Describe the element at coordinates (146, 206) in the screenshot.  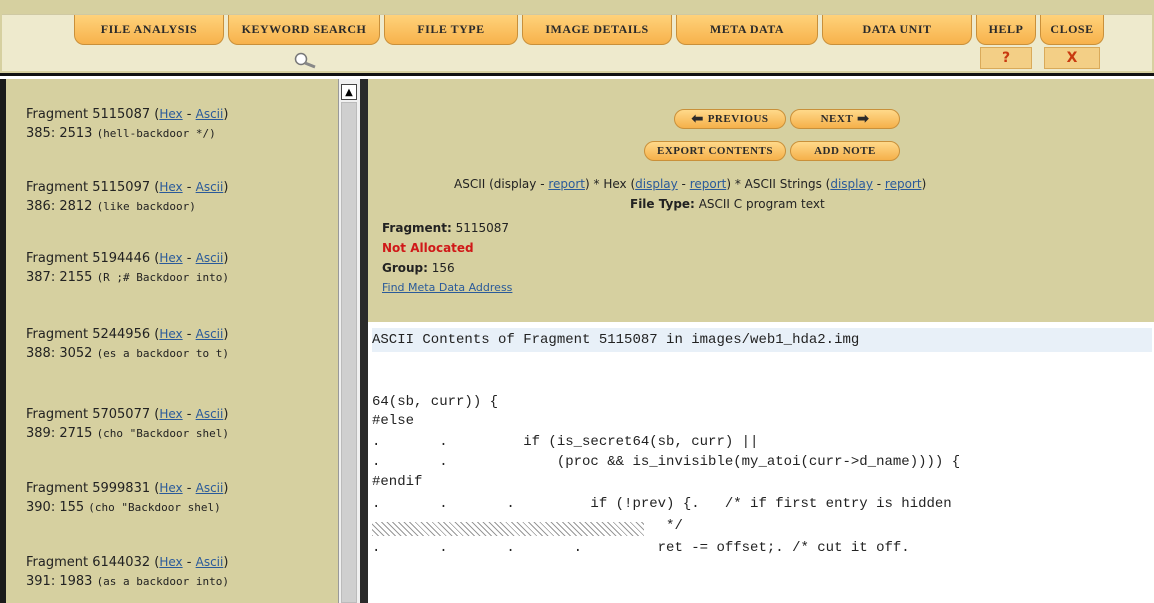
I see `fragment-snippet: (like backdoor)` at that location.